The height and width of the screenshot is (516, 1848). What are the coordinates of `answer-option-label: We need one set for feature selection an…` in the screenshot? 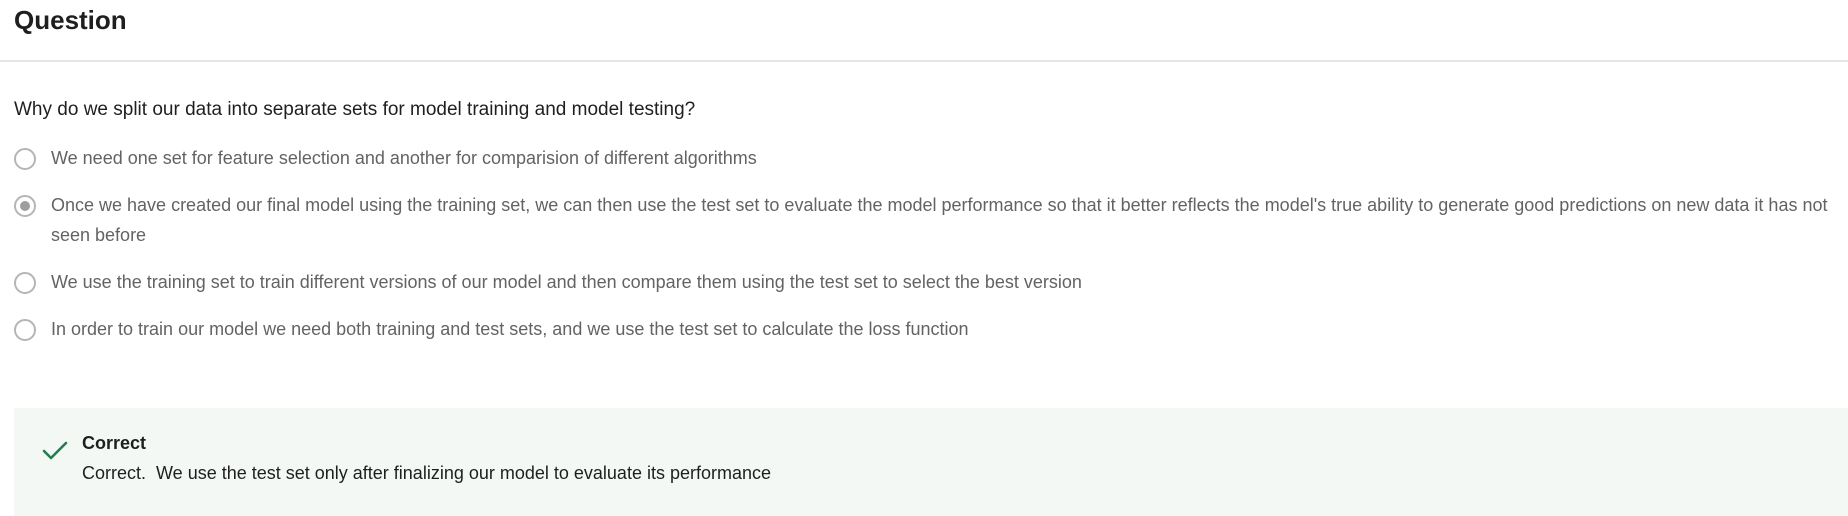 It's located at (404, 158).